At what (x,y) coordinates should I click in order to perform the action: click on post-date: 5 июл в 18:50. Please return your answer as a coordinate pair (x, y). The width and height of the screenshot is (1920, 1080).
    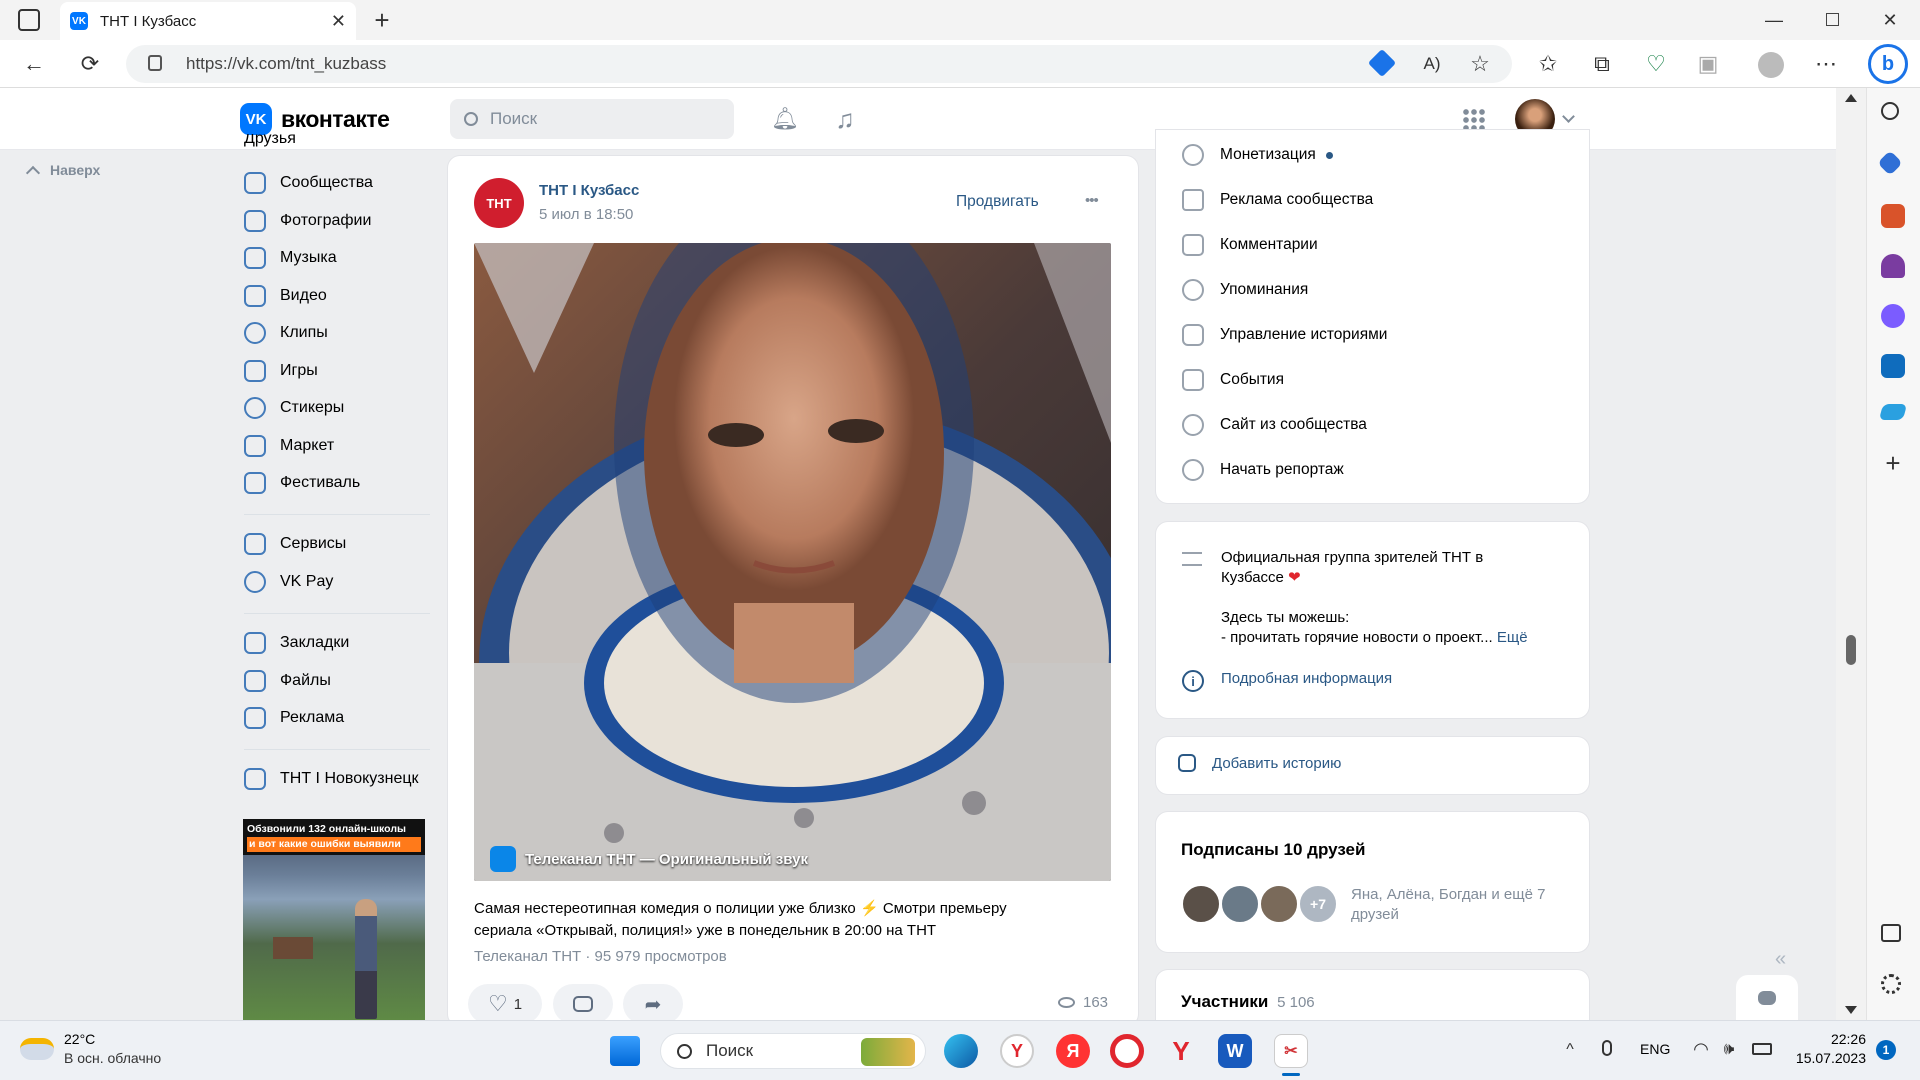
    Looking at the image, I should click on (586, 214).